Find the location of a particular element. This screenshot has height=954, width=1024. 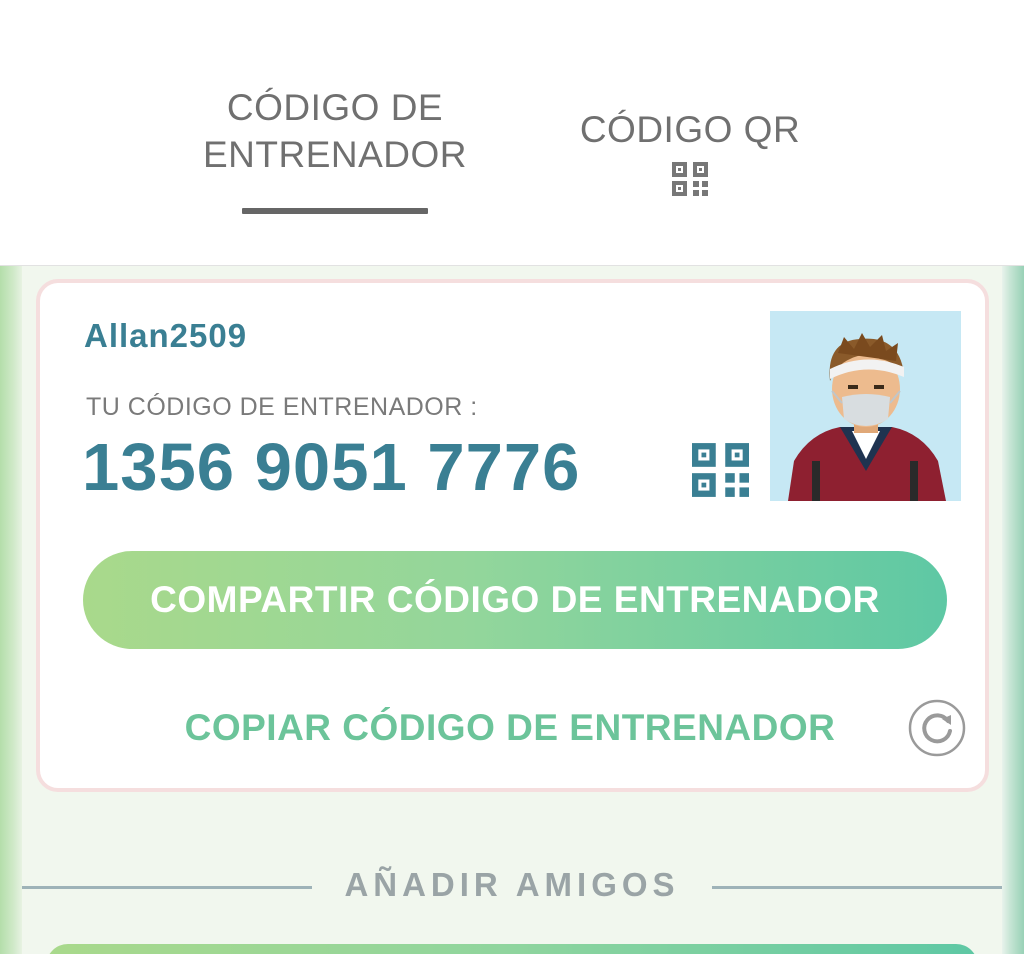

add-friends-heading: AÑADIR AMIGOS is located at coordinates (512, 884).